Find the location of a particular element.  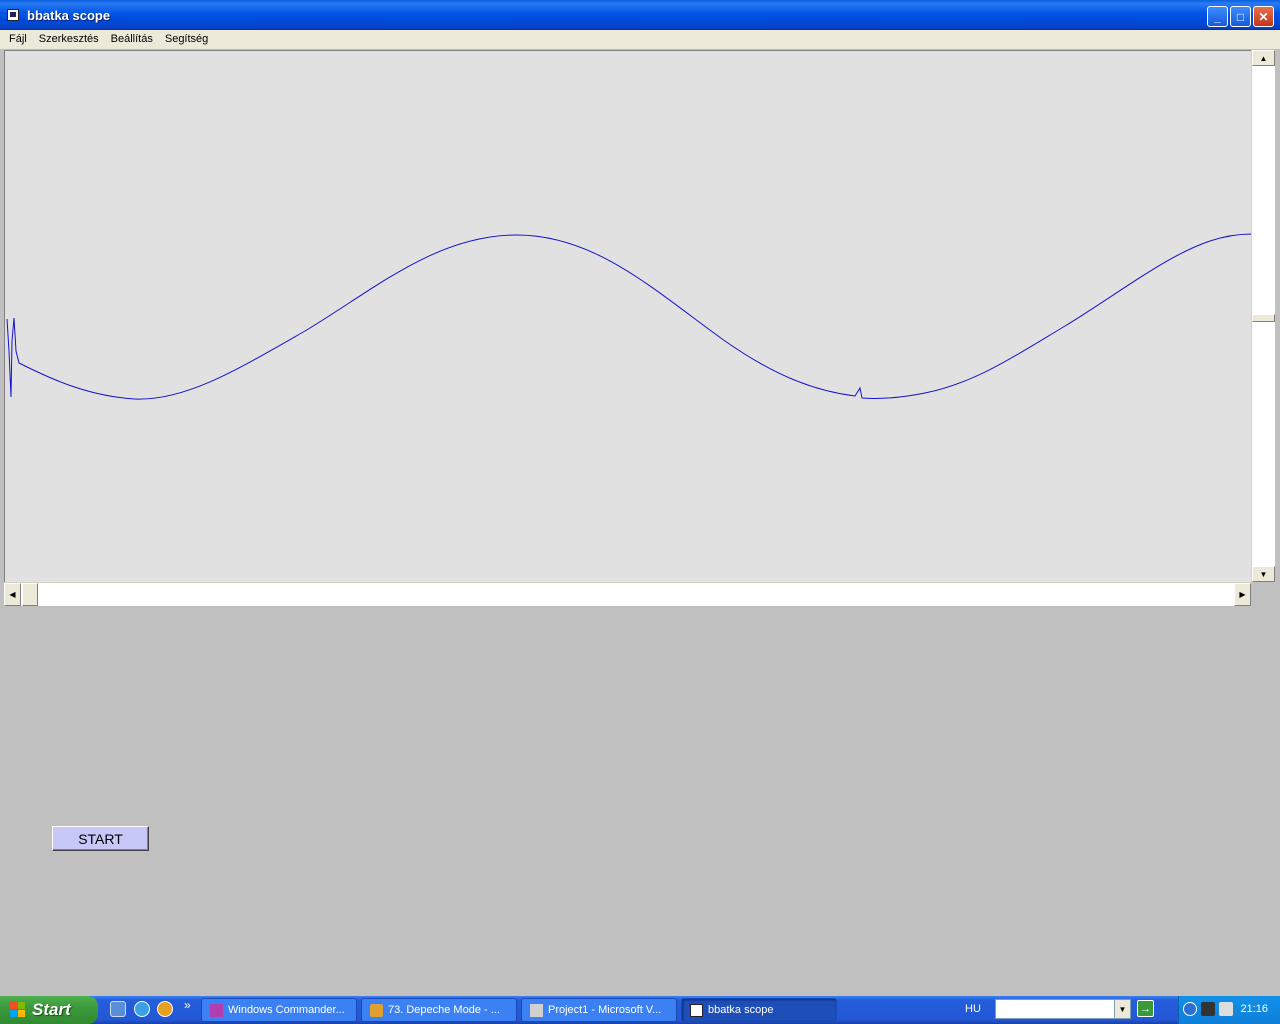

tray-volume-icon is located at coordinates (1226, 1009).